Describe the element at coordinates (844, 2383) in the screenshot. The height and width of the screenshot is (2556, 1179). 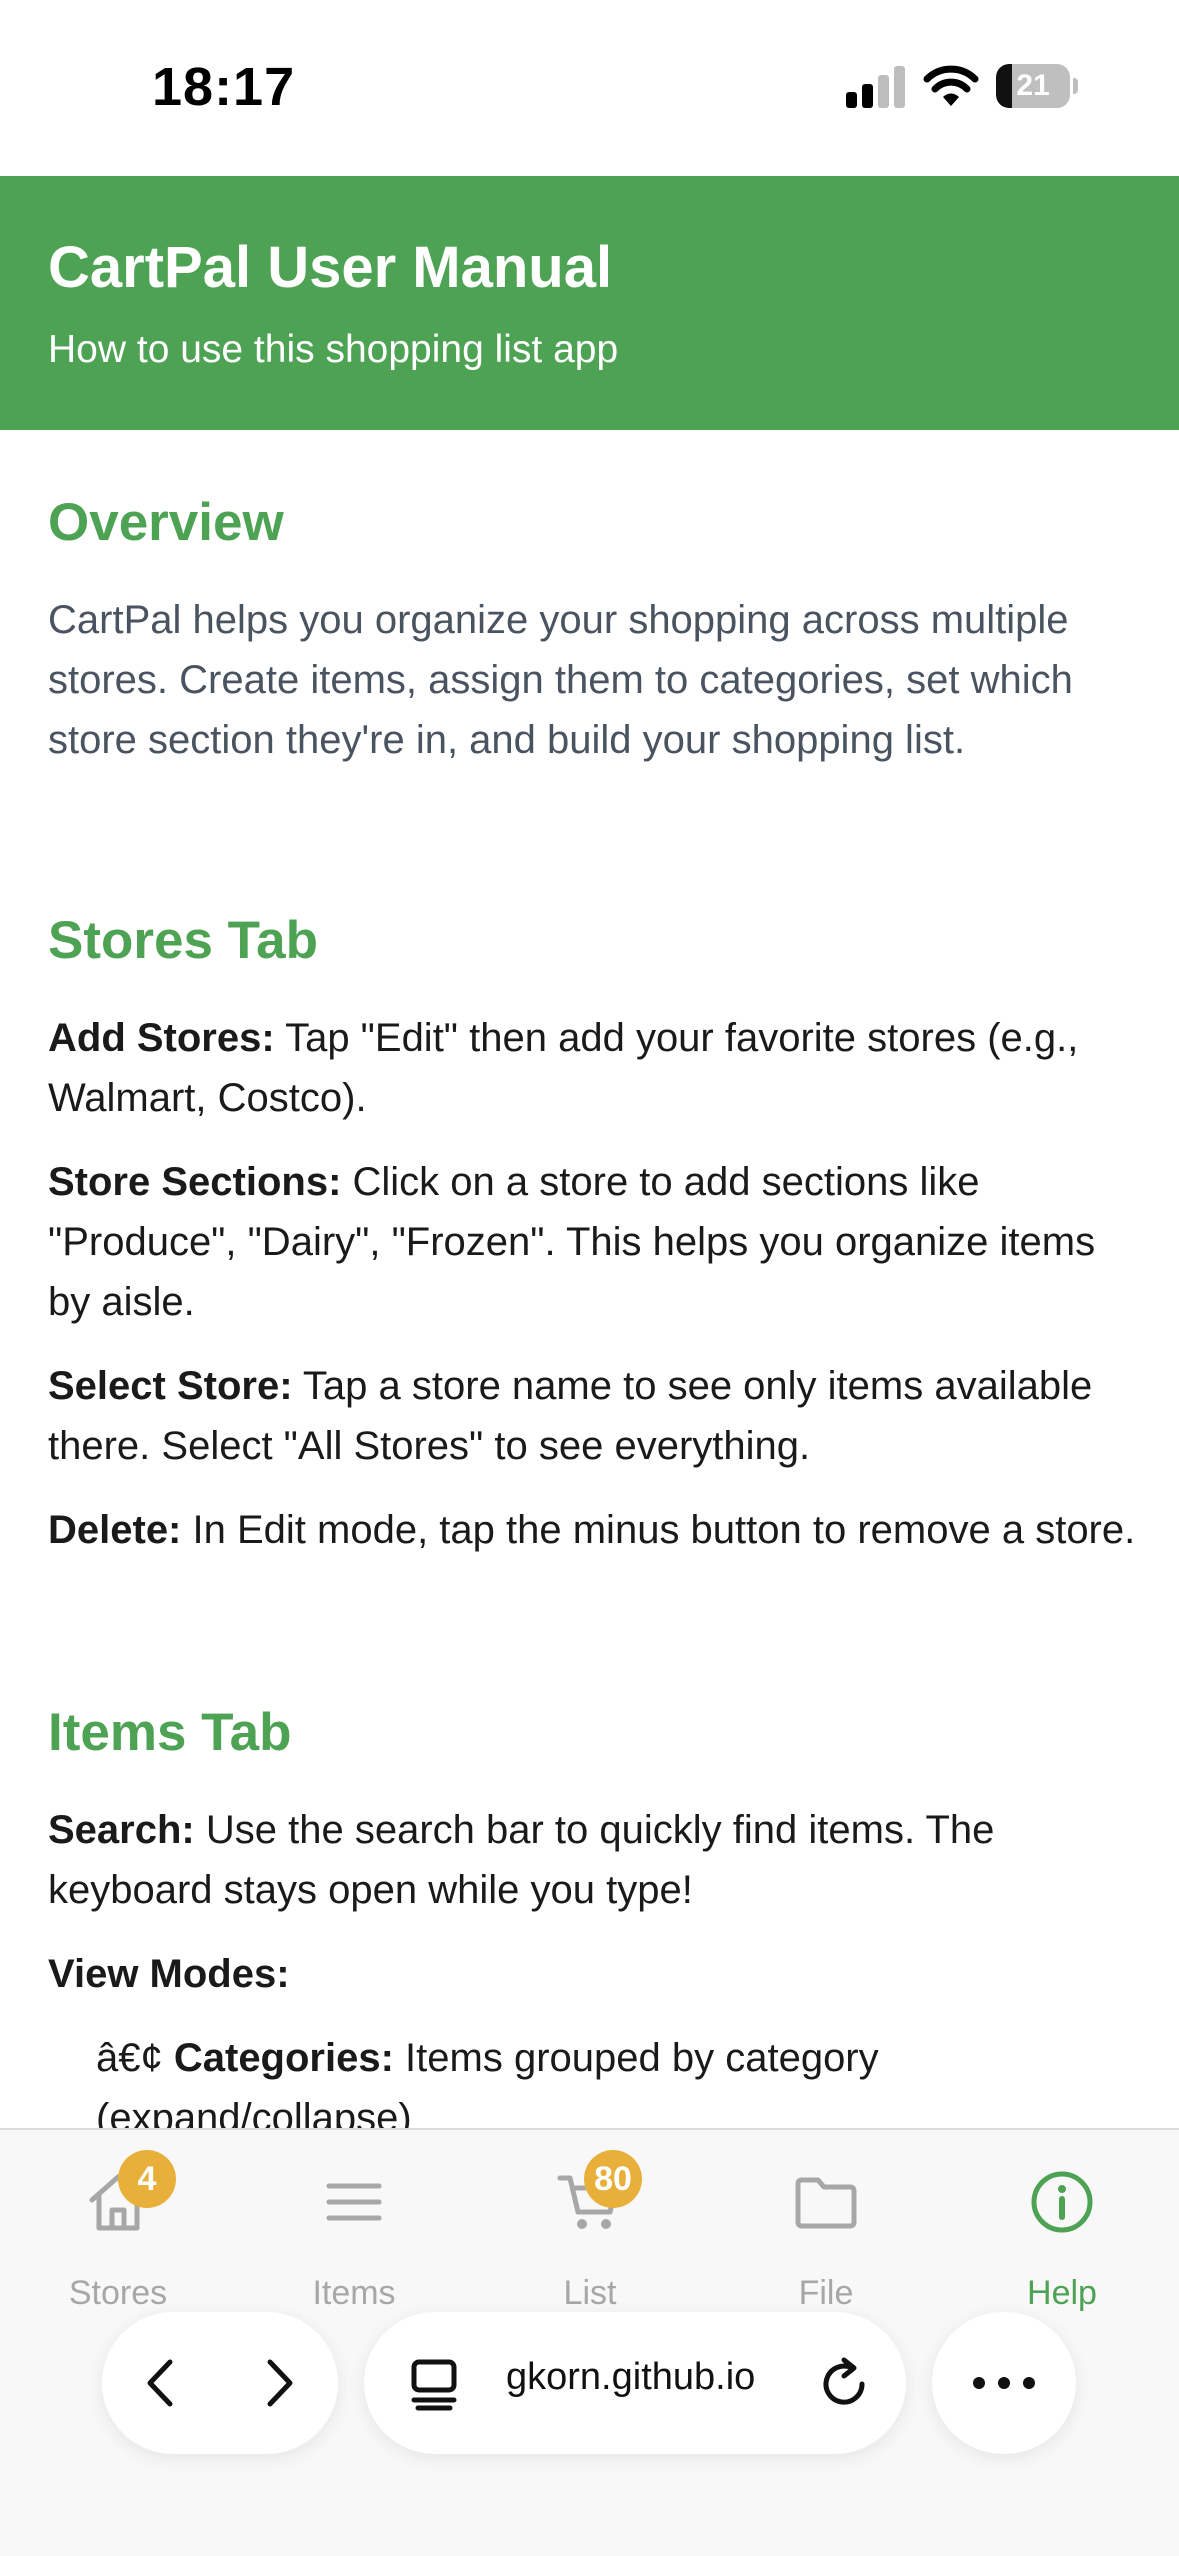
I see `reload-icon` at that location.